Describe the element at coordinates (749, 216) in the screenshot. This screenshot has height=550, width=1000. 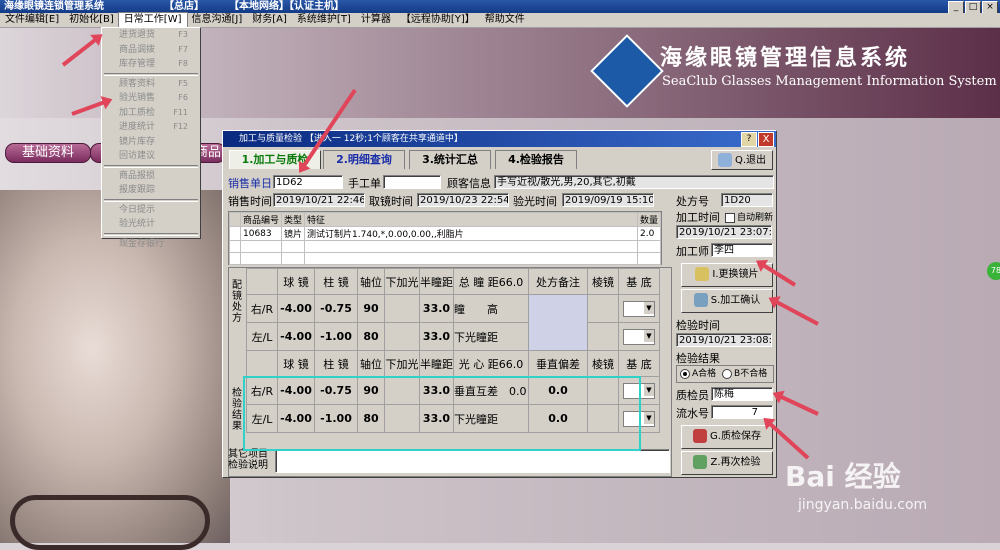
I see `auto-refresh-checkbox: 自动刷新` at that location.